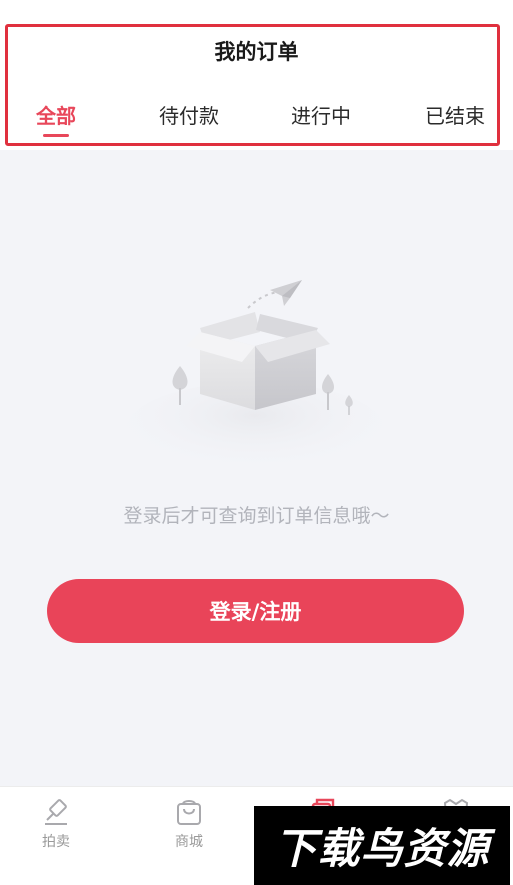 The height and width of the screenshot is (885, 513). I want to click on nav-label-mall: 商城, so click(189, 842).